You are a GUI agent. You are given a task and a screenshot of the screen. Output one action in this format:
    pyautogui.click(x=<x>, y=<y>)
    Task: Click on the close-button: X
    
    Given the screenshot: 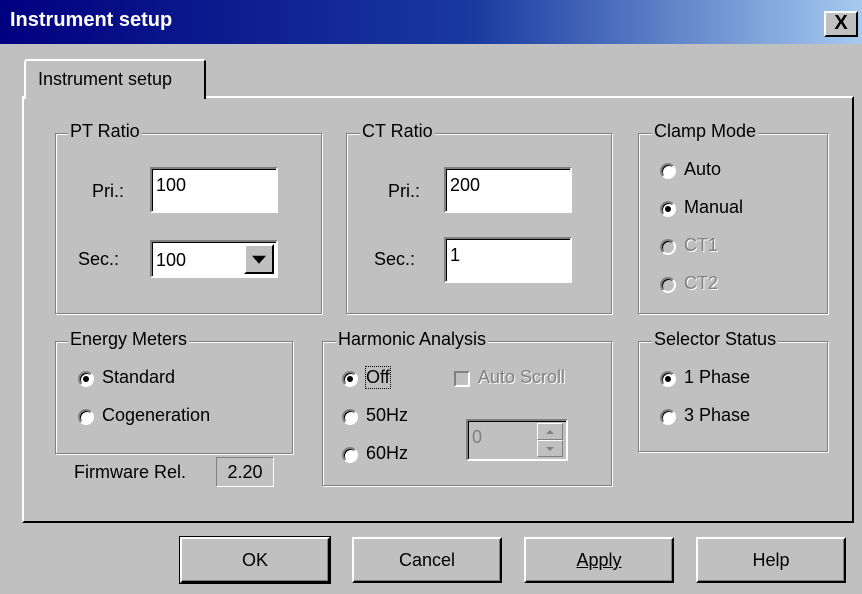 What is the action you would take?
    pyautogui.click(x=841, y=24)
    